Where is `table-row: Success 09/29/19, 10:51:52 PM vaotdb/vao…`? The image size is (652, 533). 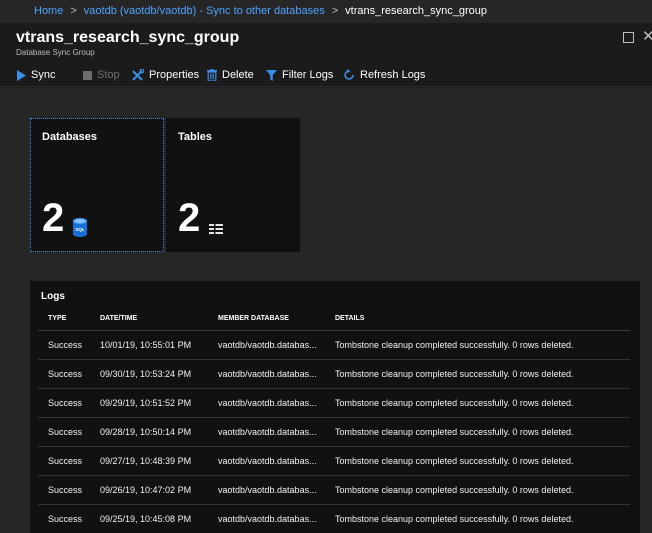
table-row: Success 09/29/19, 10:51:52 PM vaotdb/vao… is located at coordinates (334, 403).